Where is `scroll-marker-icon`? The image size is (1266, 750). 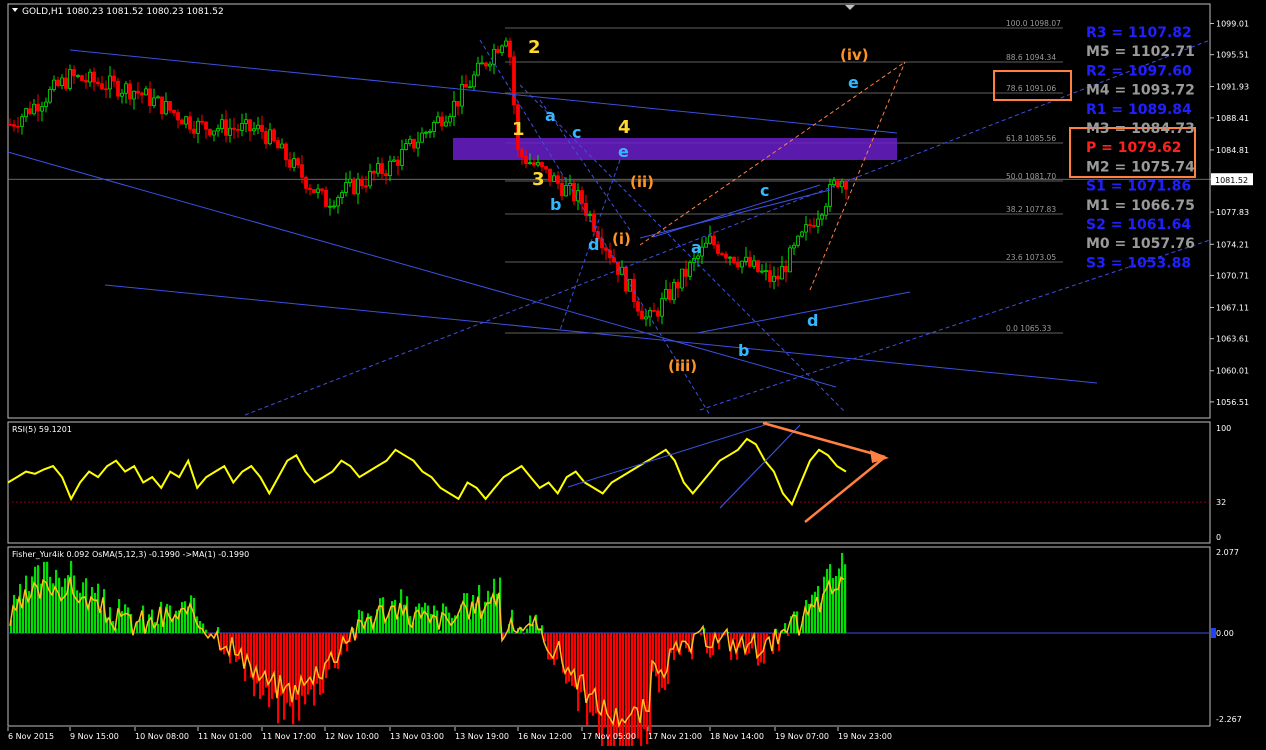 scroll-marker-icon is located at coordinates (850, 7).